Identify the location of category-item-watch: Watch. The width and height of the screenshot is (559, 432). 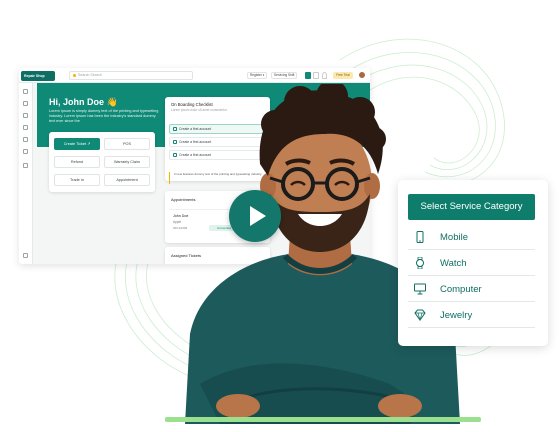
(471, 263).